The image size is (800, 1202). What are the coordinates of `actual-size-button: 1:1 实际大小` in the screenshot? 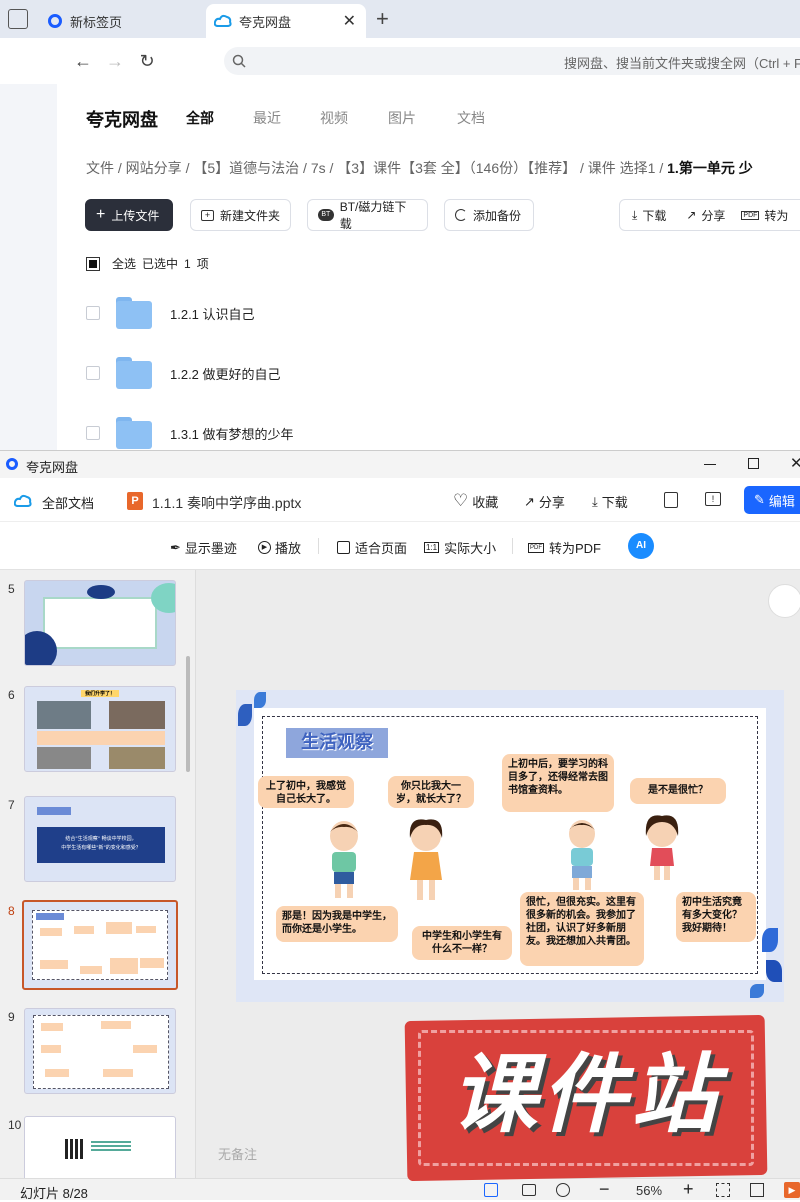 It's located at (460, 547).